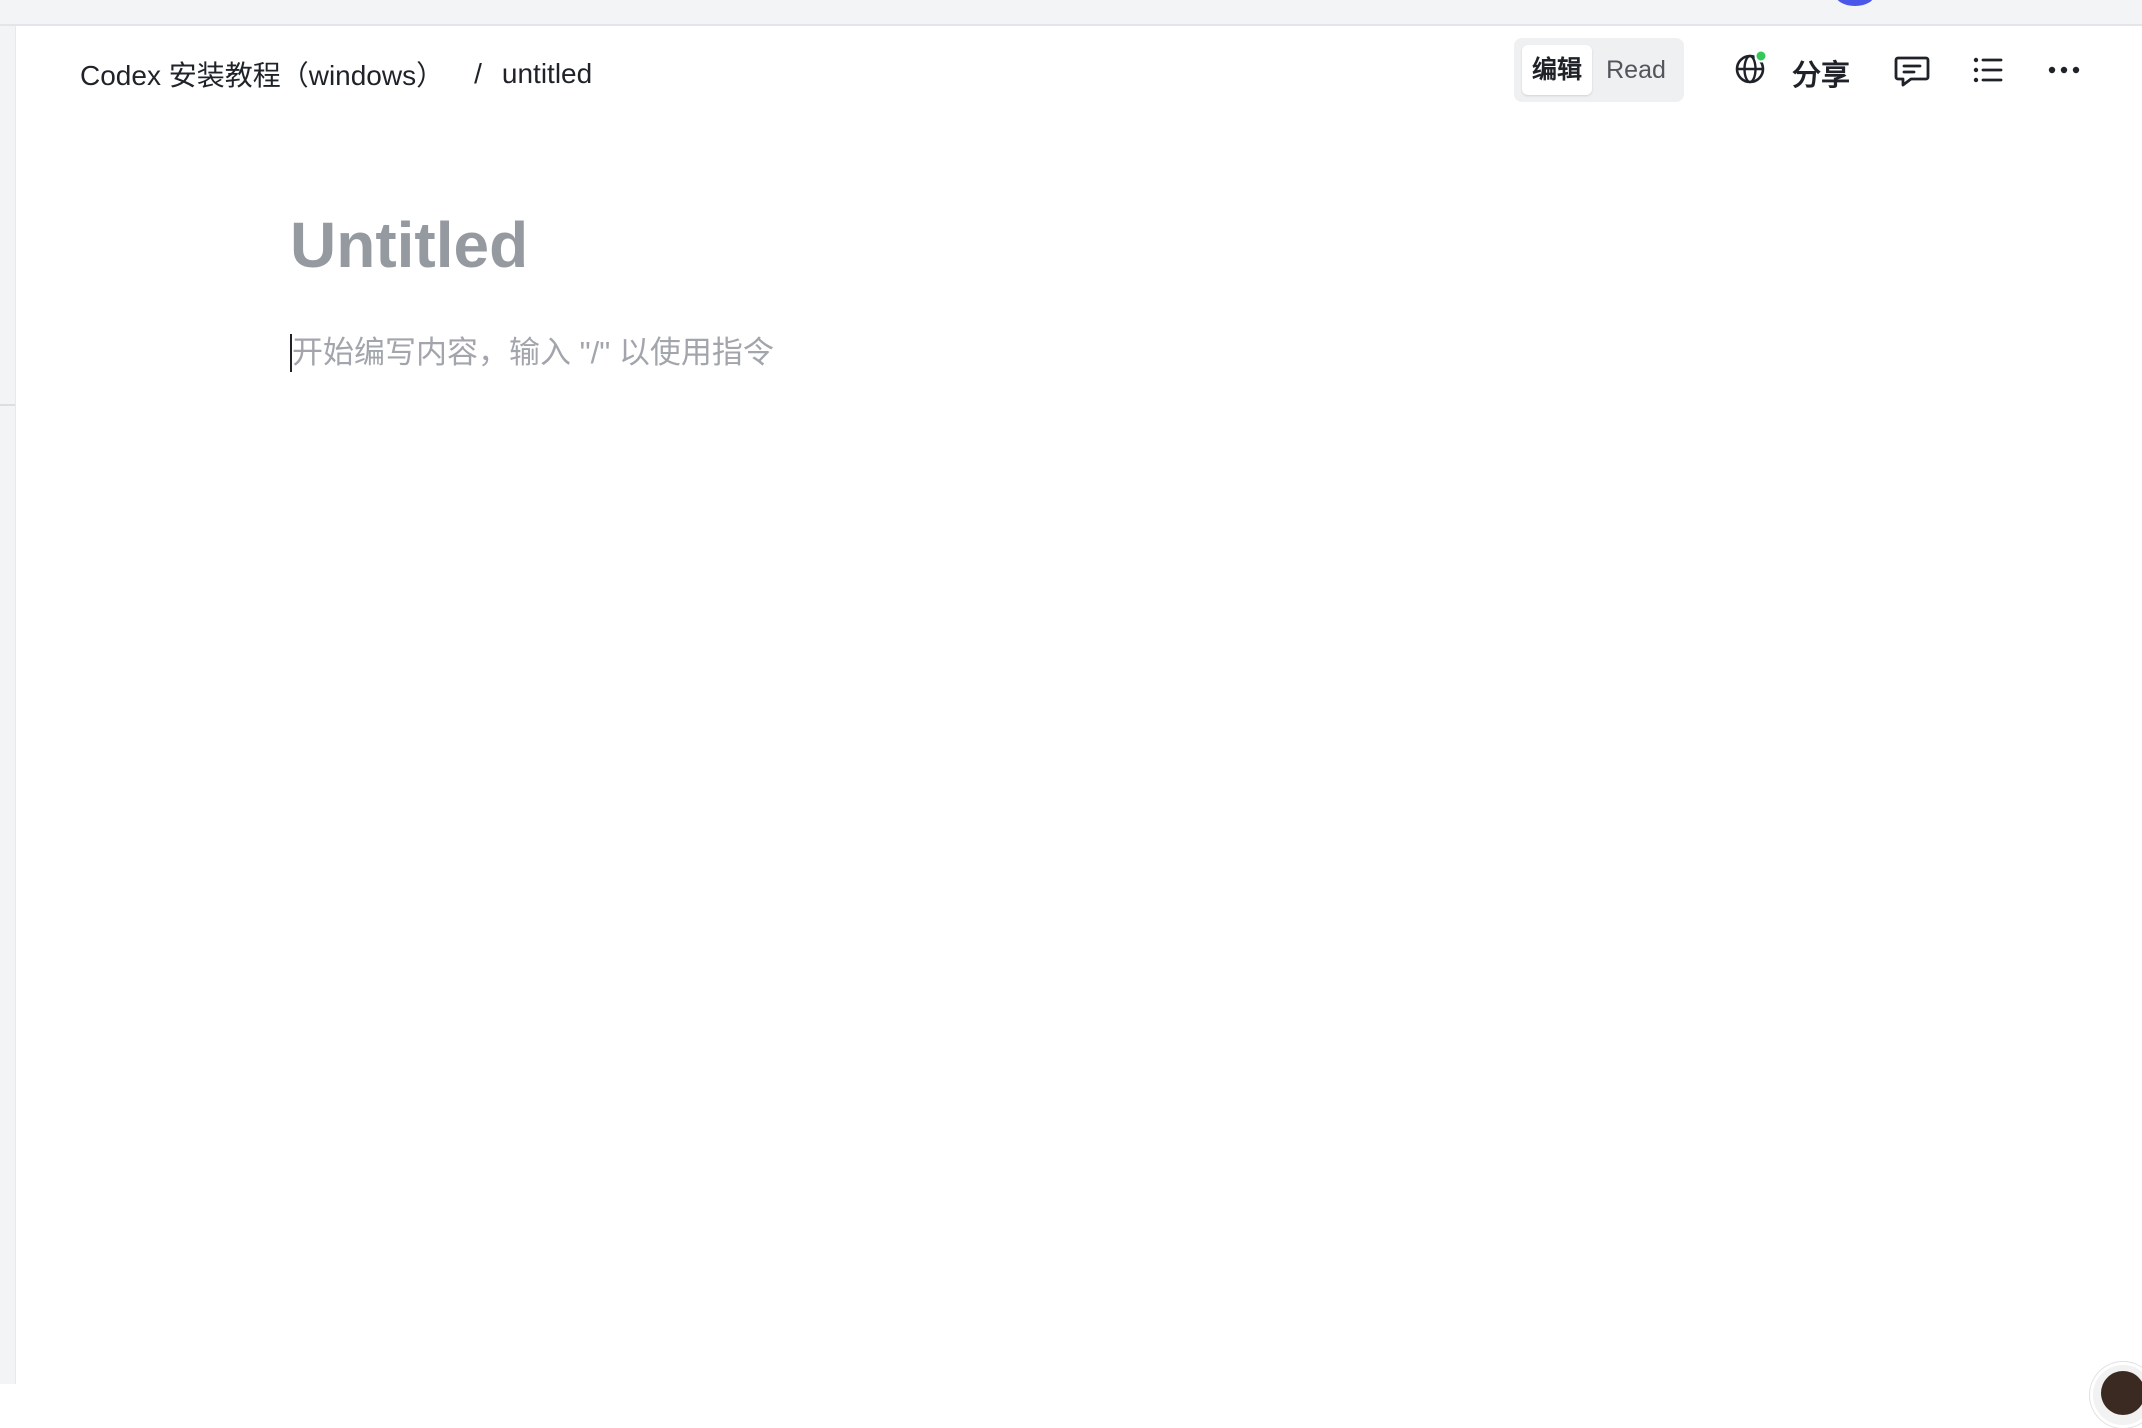 This screenshot has width=2142, height=1428. I want to click on user-avatar, so click(2116, 1395).